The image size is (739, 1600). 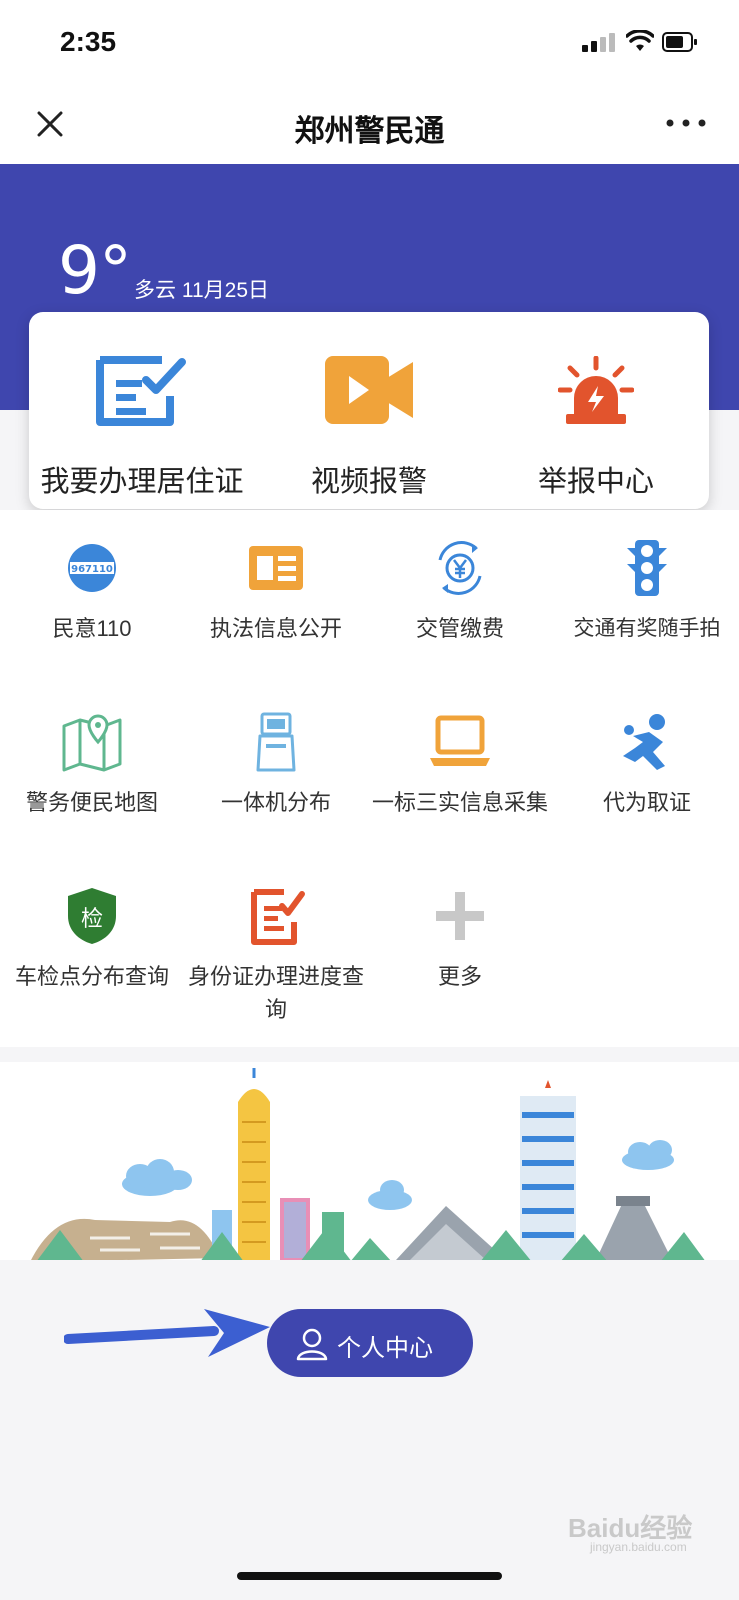 What do you see at coordinates (167, 1333) in the screenshot?
I see `pointer-arrow-icon` at bounding box center [167, 1333].